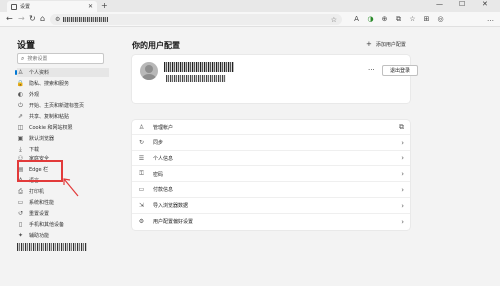 The height and width of the screenshot is (286, 500). What do you see at coordinates (37, 192) in the screenshot?
I see `sidebar-item-label: 打印机` at bounding box center [37, 192].